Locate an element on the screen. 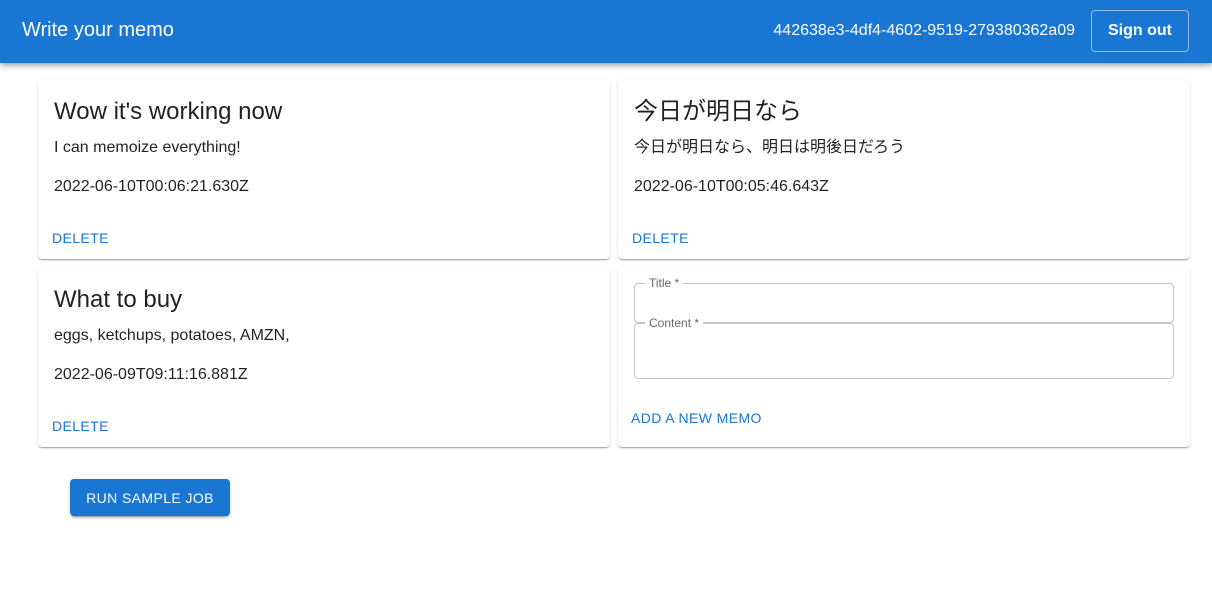 The image size is (1212, 605). memo-content: 今日が明日なら、明日は明後日だろう is located at coordinates (770, 147).